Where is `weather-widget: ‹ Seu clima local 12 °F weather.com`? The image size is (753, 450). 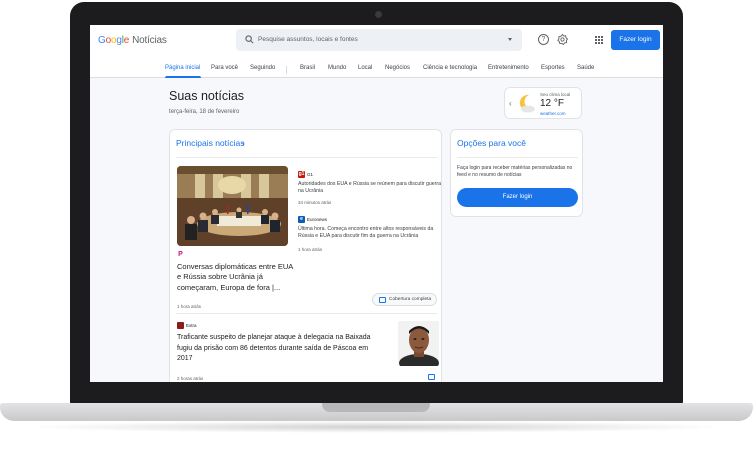
weather-widget: ‹ Seu clima local 12 °F weather.com is located at coordinates (543, 103).